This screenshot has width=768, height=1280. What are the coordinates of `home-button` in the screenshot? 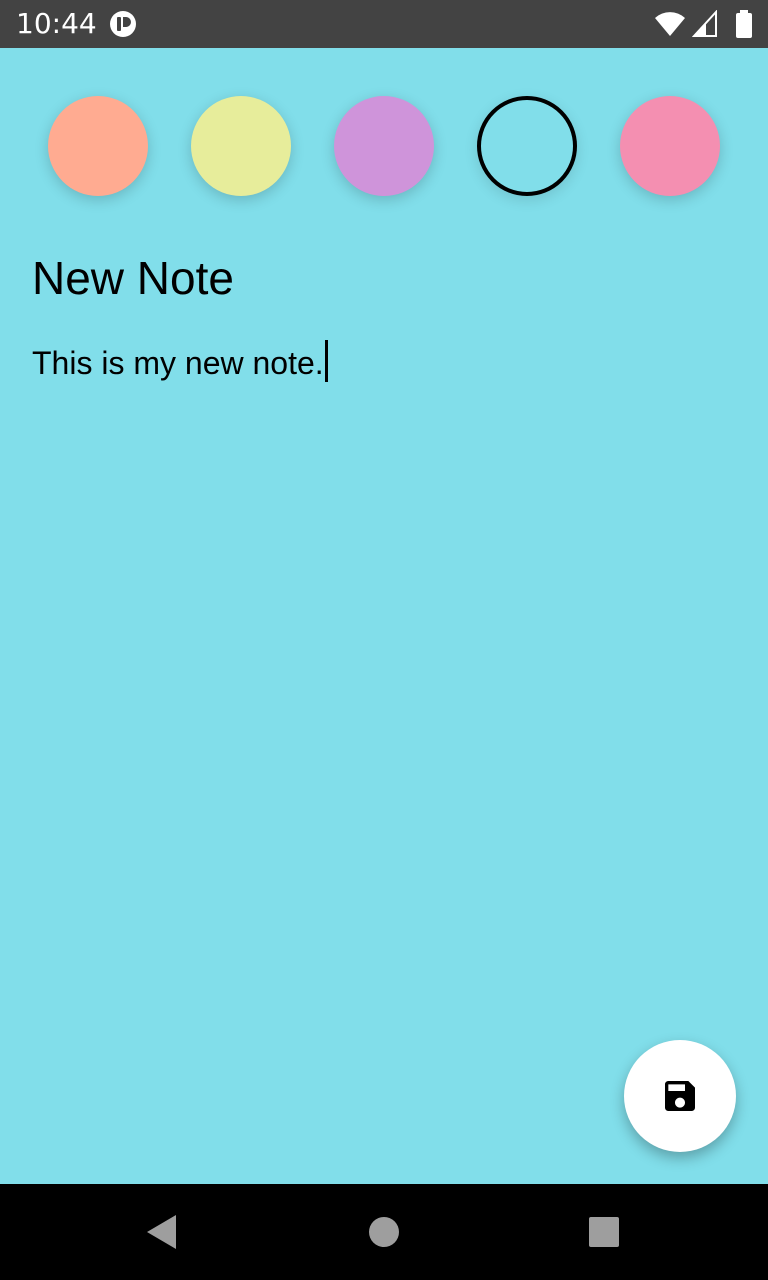 It's located at (384, 1232).